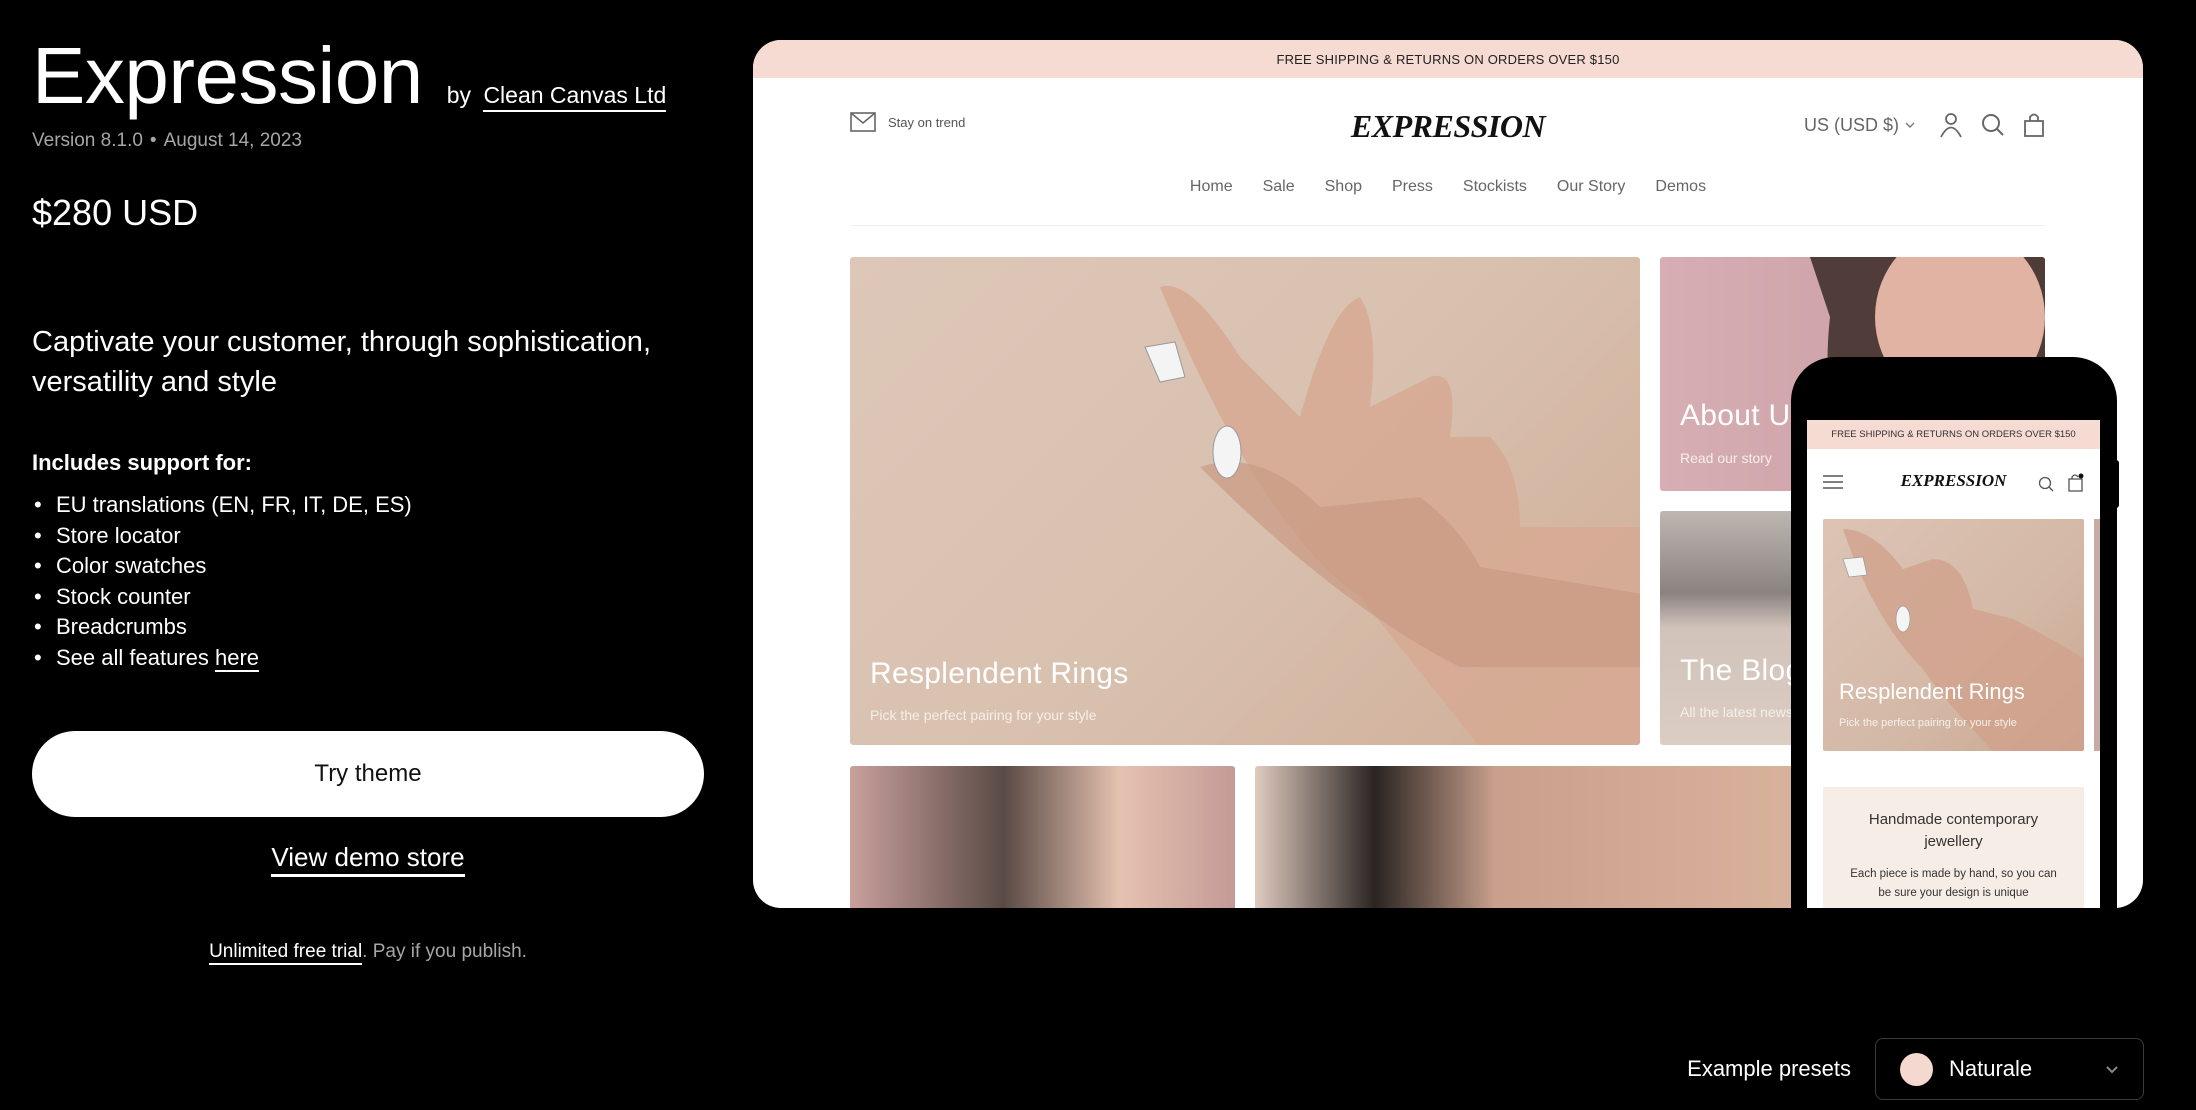 This screenshot has width=2196, height=1110. Describe the element at coordinates (132, 657) in the screenshot. I see `see-all-text: See all features` at that location.